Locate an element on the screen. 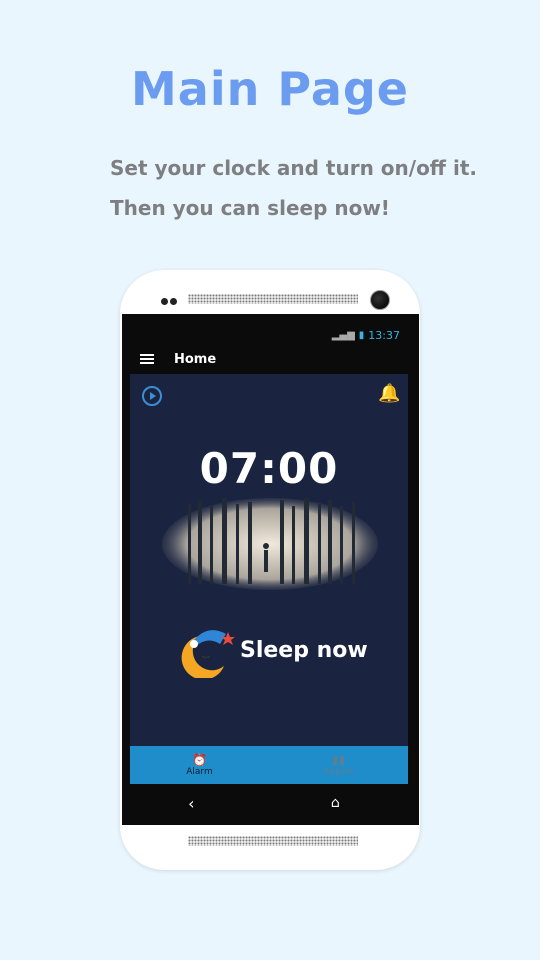  front-camera is located at coordinates (380, 300).